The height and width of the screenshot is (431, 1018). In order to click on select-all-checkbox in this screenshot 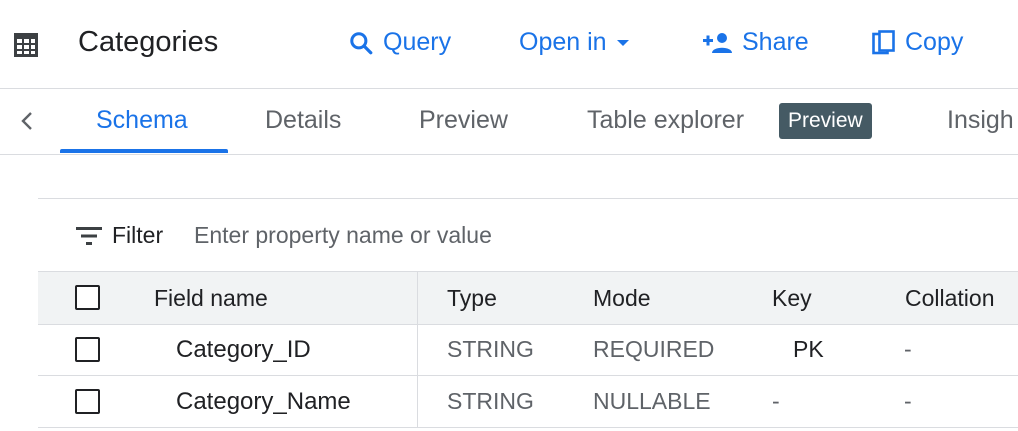, I will do `click(87, 297)`.